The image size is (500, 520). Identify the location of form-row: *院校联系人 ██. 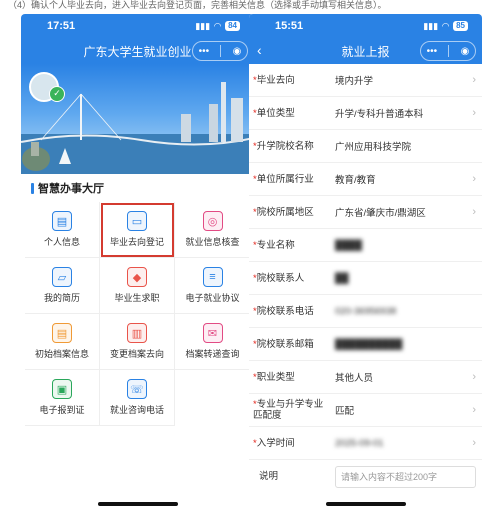
(365, 278).